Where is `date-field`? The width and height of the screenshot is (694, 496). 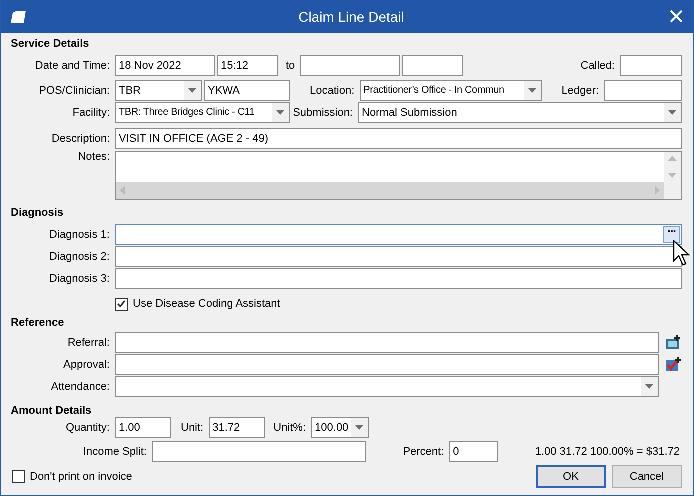
date-field is located at coordinates (350, 65).